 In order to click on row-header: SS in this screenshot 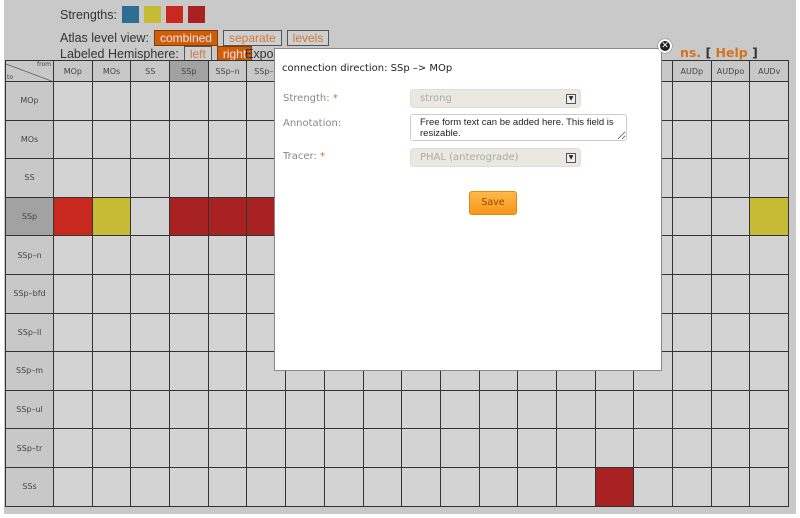, I will do `click(29, 178)`.